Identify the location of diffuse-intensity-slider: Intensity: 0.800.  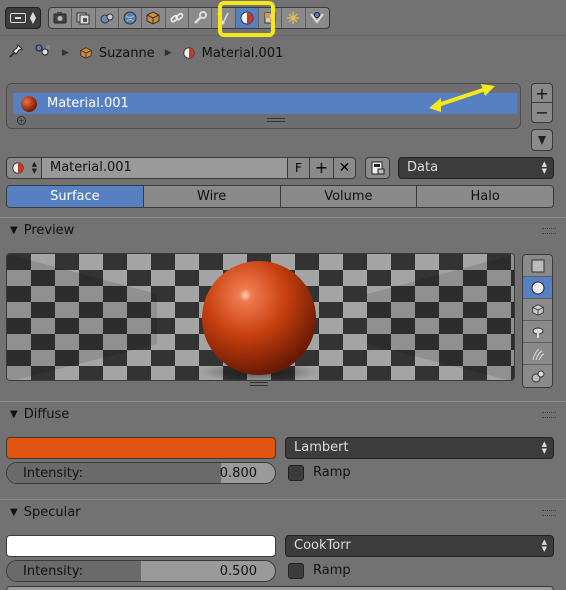
(141, 473).